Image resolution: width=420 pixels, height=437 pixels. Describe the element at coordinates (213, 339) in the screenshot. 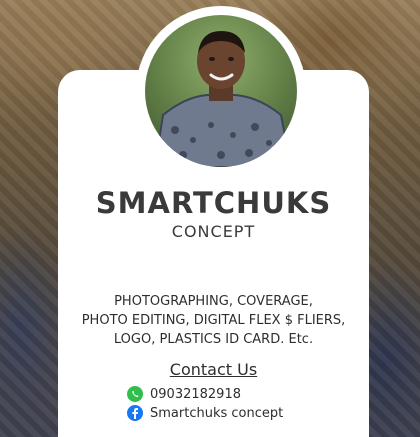

I see `services-line: LOGO, PLASTICS ID CARD. Etc.` at that location.